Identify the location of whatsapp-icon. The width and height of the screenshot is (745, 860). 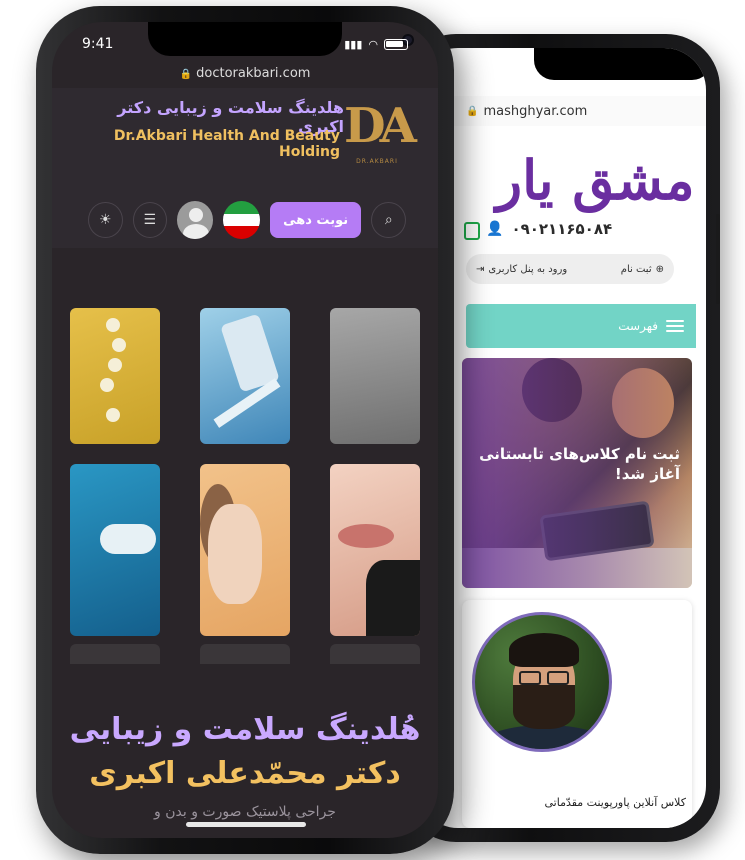
(472, 231).